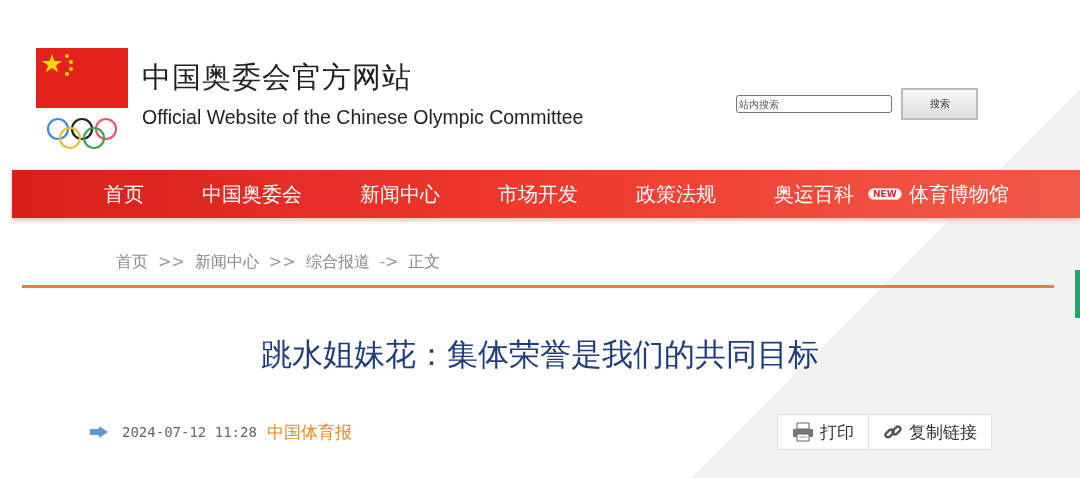 This screenshot has width=1080, height=478. Describe the element at coordinates (885, 194) in the screenshot. I see `new-badge: NEW` at that location.